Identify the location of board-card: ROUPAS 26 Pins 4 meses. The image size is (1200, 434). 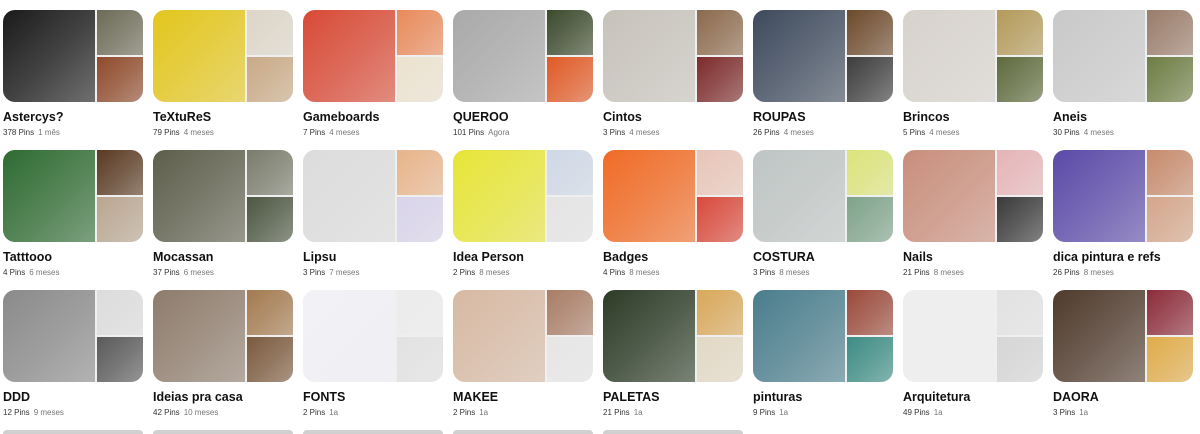
(823, 74).